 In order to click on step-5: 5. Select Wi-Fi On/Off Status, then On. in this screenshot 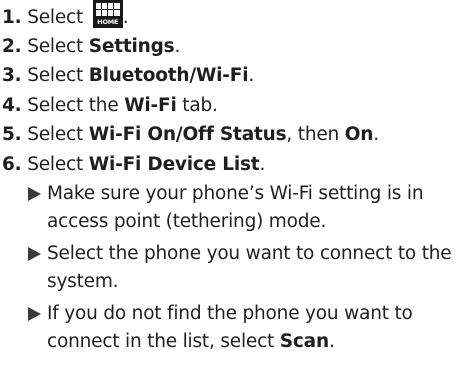, I will do `click(190, 135)`.